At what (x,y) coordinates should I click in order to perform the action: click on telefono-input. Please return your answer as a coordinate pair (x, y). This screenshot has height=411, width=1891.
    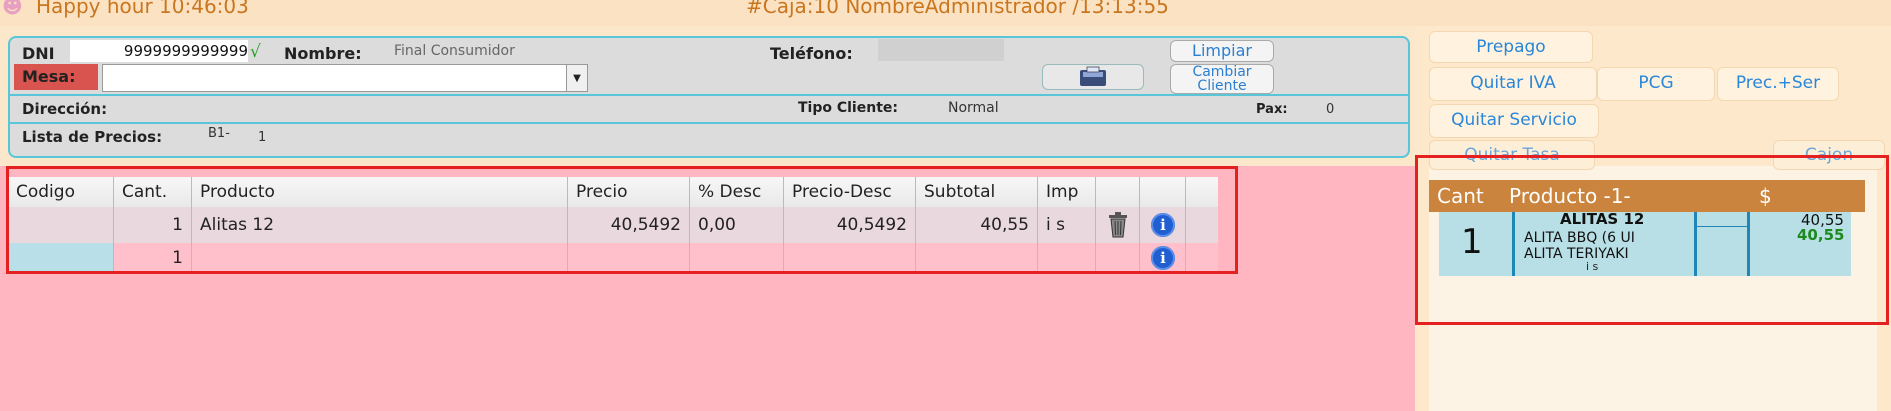
    Looking at the image, I should click on (941, 50).